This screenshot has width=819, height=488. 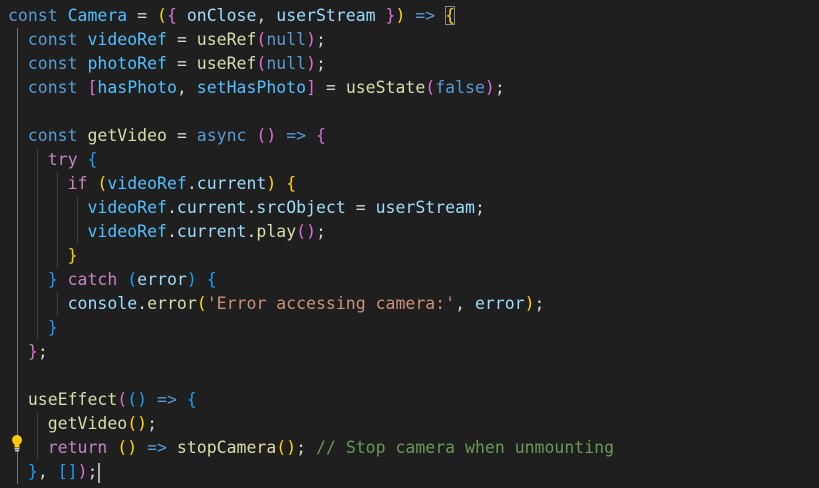 I want to click on code-line-18: getVideo();, so click(x=82, y=424).